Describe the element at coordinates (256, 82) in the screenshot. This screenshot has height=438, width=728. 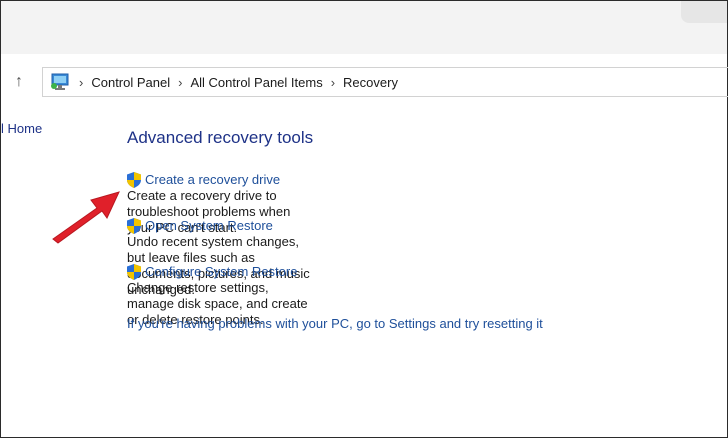
I see `breadcrumb-all-items: All Control Panel Items` at that location.